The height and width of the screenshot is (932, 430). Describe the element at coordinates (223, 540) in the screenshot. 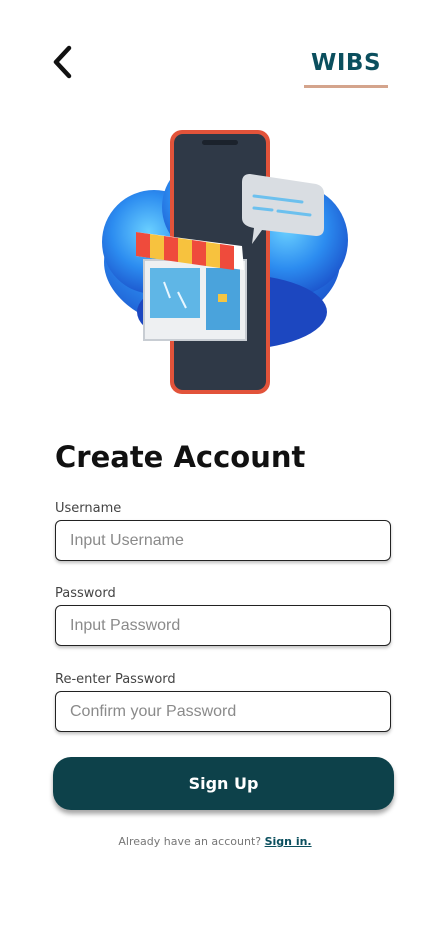

I see `username-input` at that location.